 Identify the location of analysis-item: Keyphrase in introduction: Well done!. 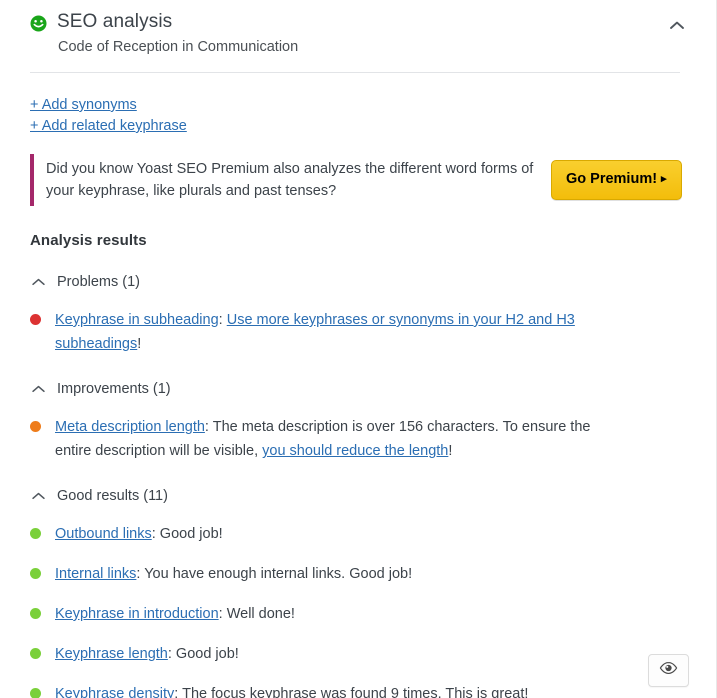
(358, 614).